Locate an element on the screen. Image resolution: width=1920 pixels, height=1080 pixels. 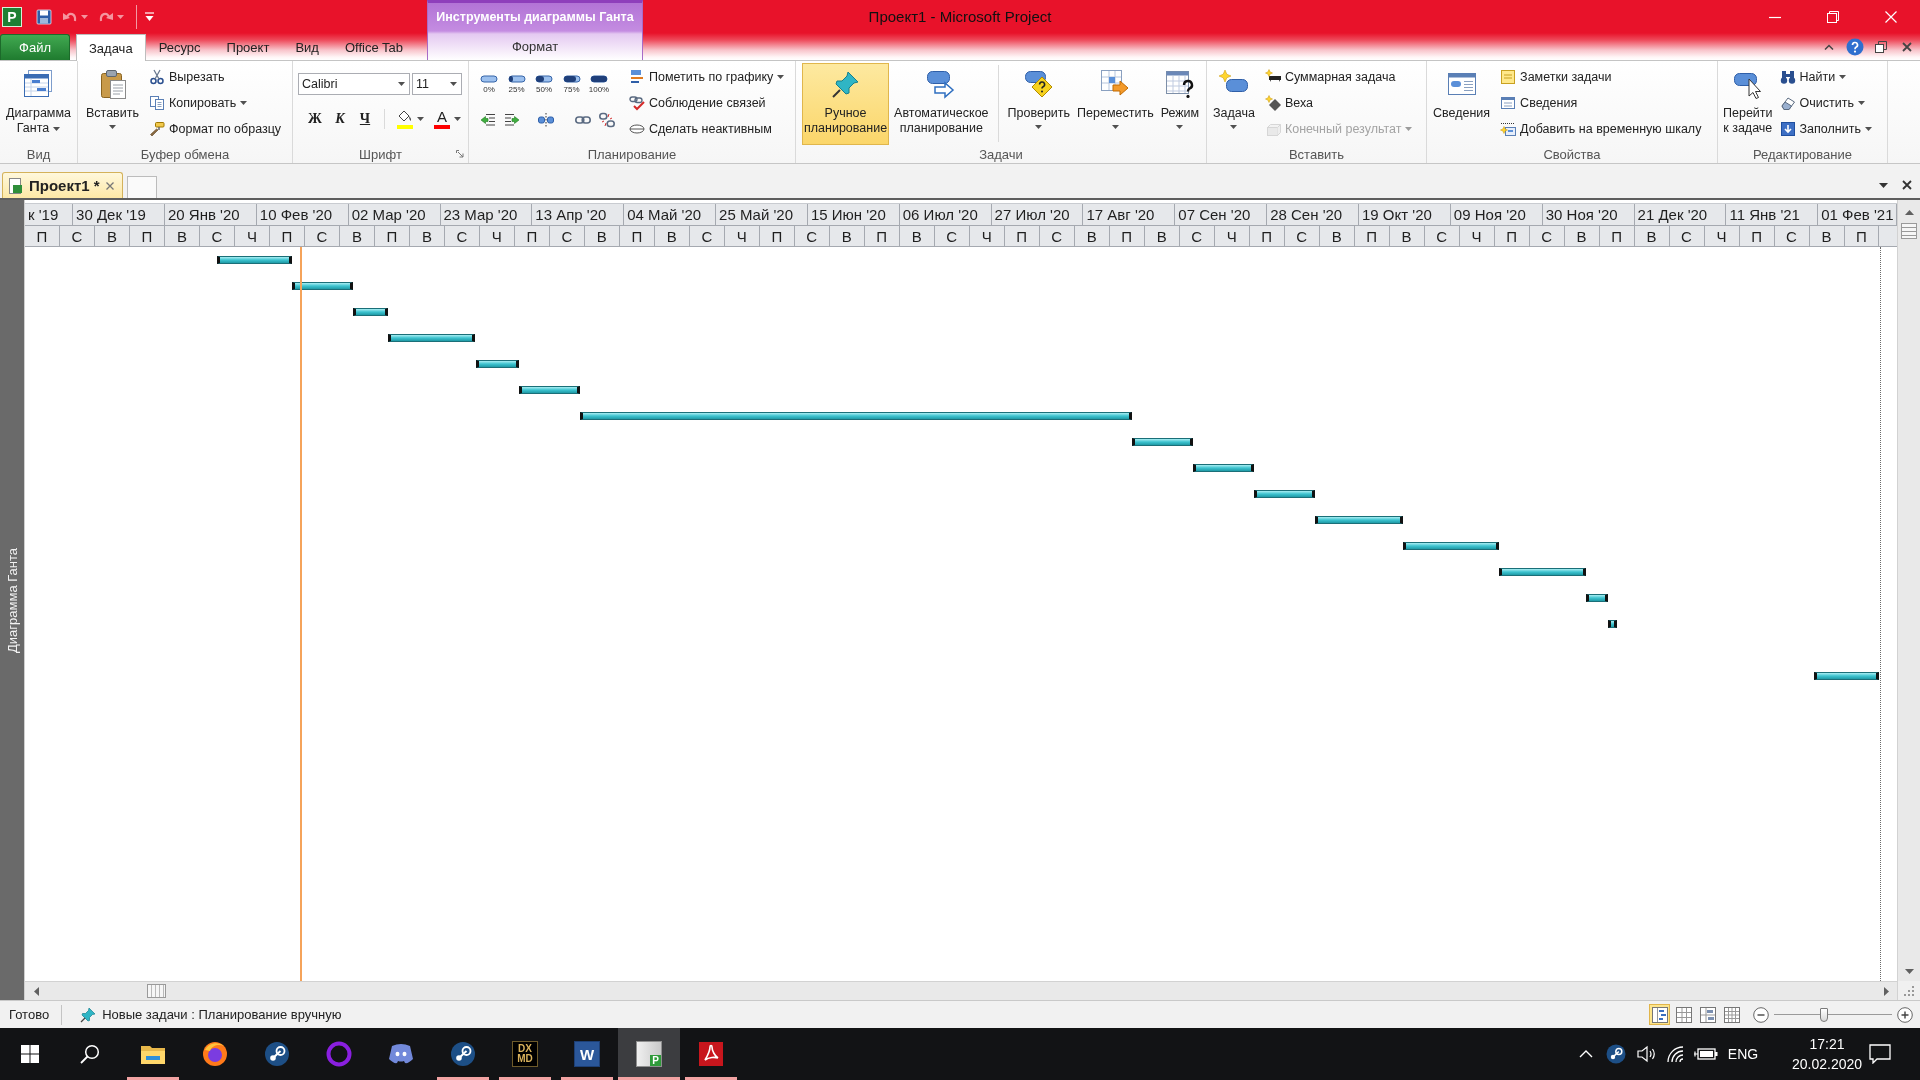
split-task-icon is located at coordinates (546, 120).